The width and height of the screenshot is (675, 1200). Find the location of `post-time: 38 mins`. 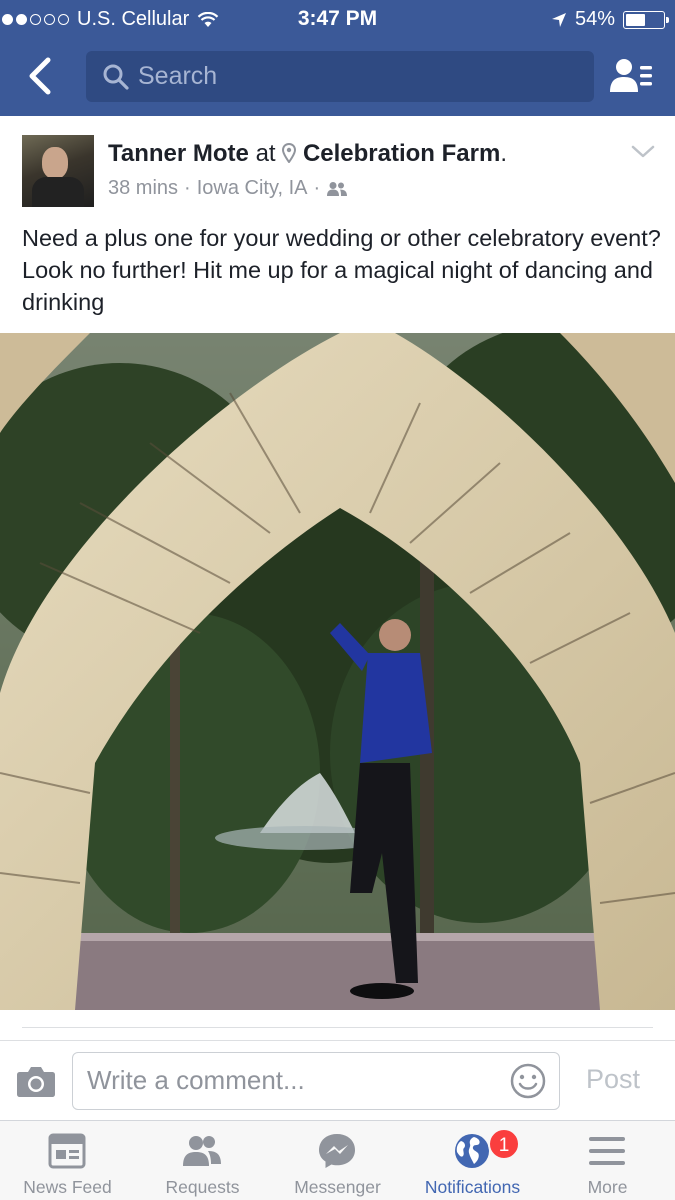

post-time: 38 mins is located at coordinates (143, 188).